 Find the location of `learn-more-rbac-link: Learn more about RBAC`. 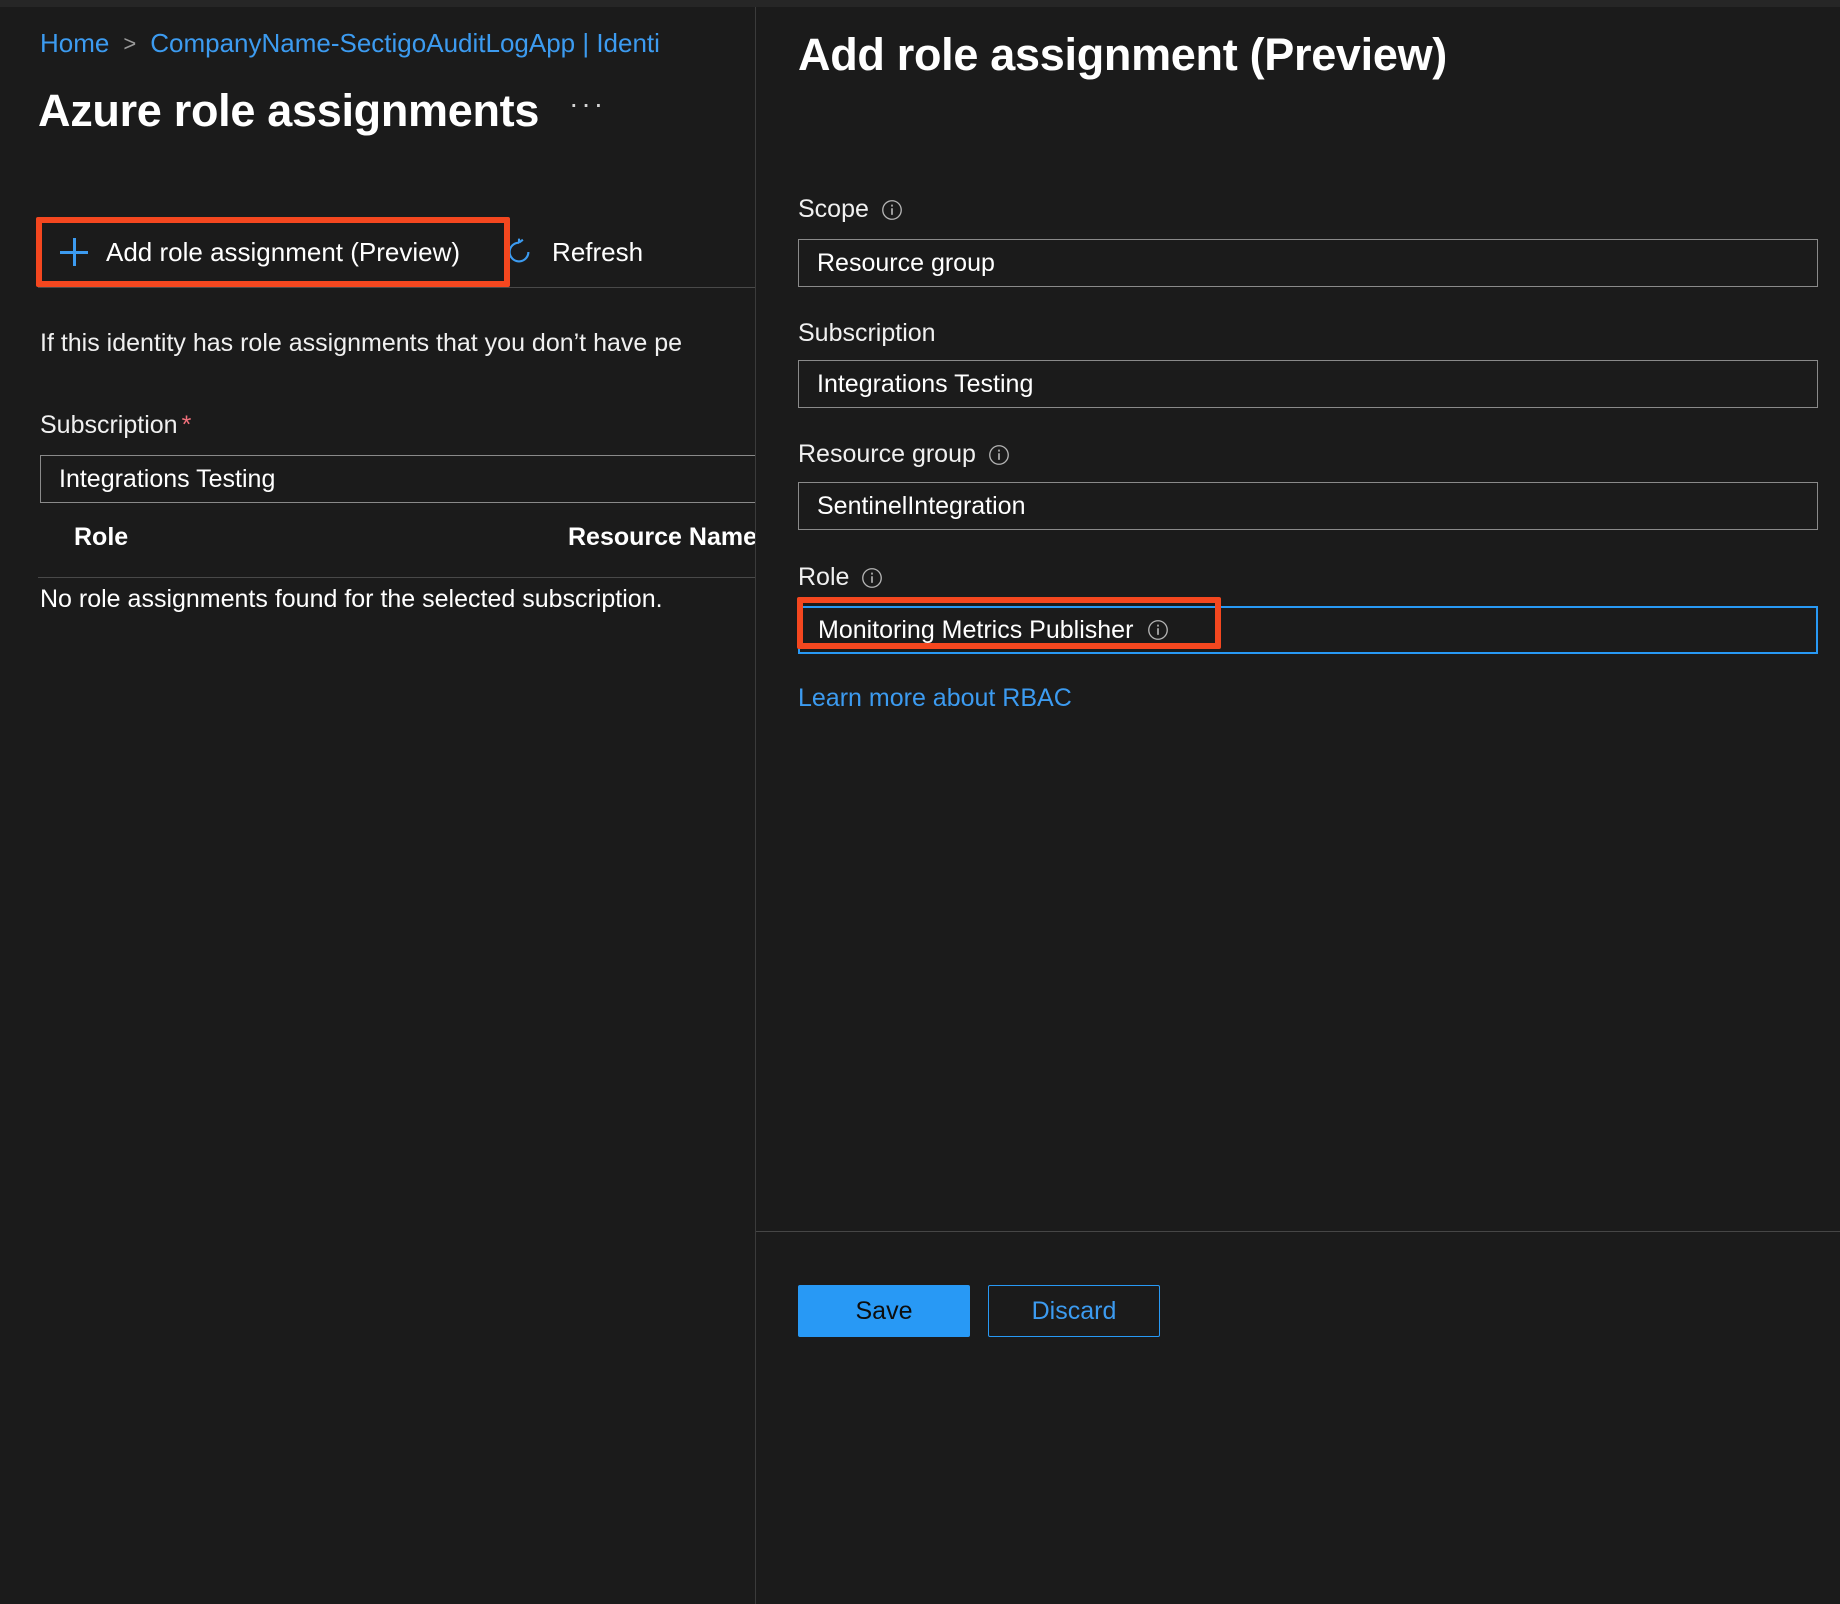

learn-more-rbac-link: Learn more about RBAC is located at coordinates (935, 698).